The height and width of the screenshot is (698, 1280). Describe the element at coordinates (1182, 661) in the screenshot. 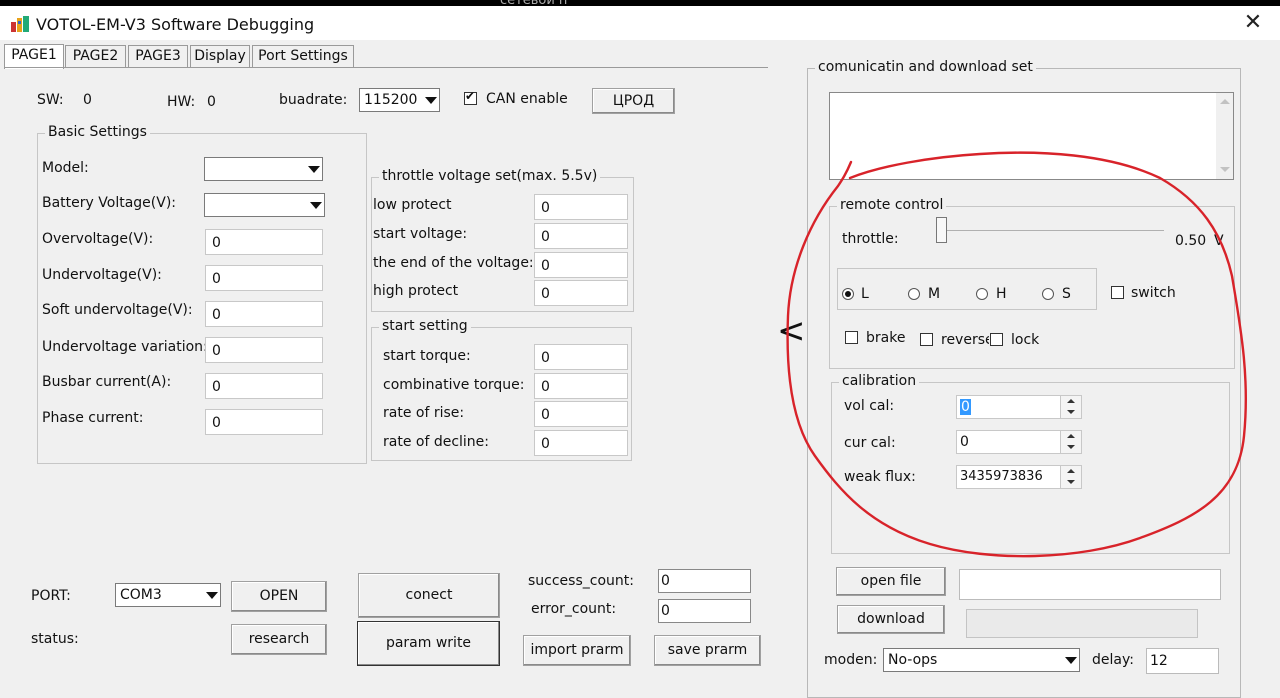

I see `delay-input: 12` at that location.